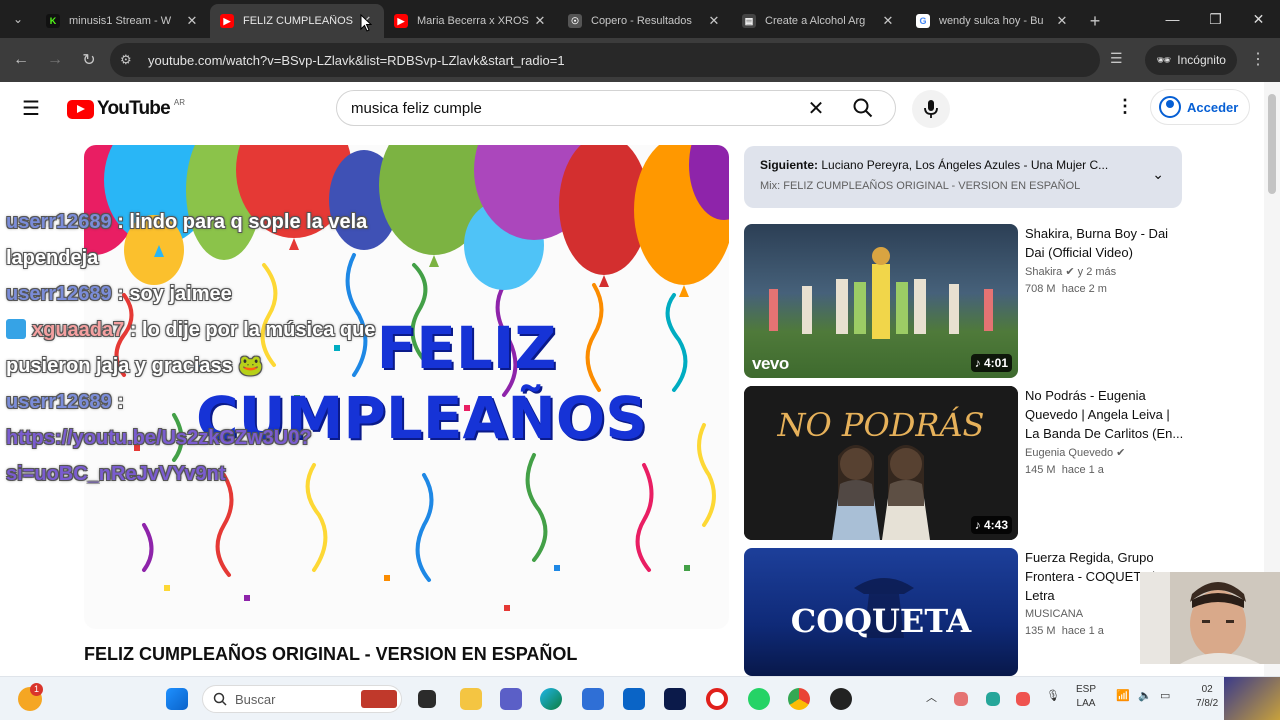  Describe the element at coordinates (551, 699) in the screenshot. I see `edge-icon` at that location.